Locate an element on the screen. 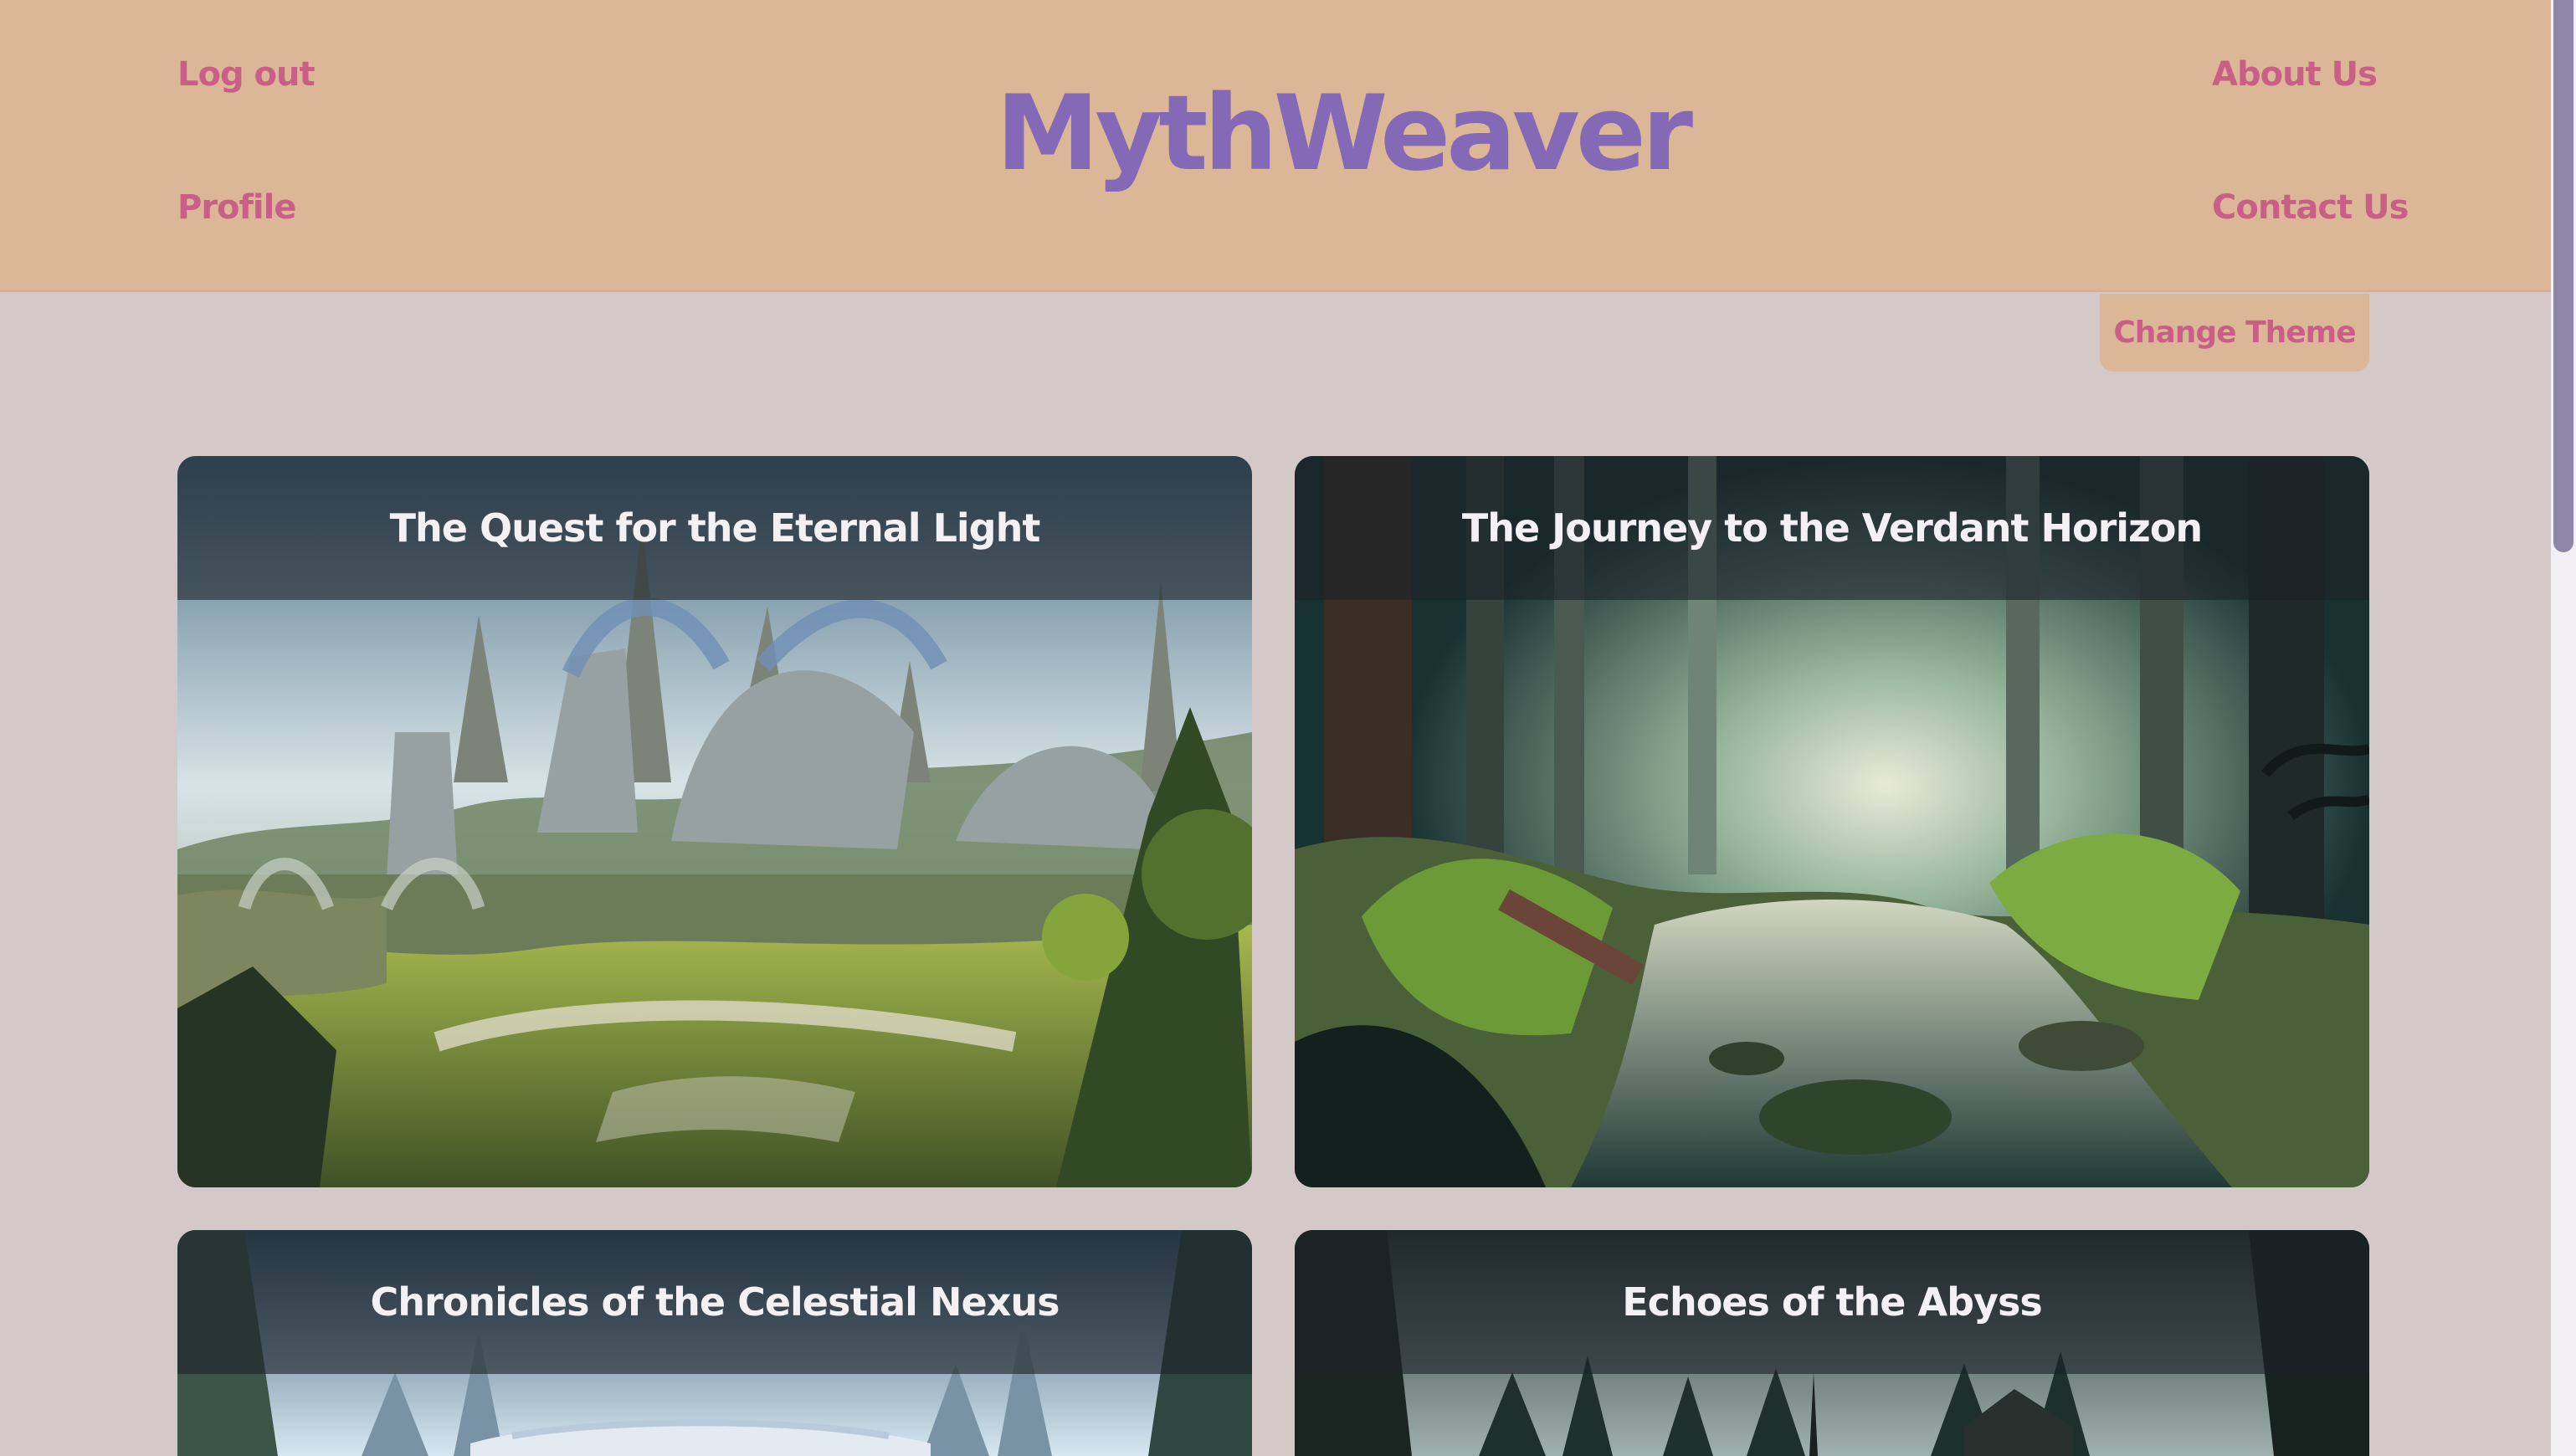 This screenshot has height=1456, width=2576. card-title-band: Echoes of the Abyss is located at coordinates (1832, 1302).